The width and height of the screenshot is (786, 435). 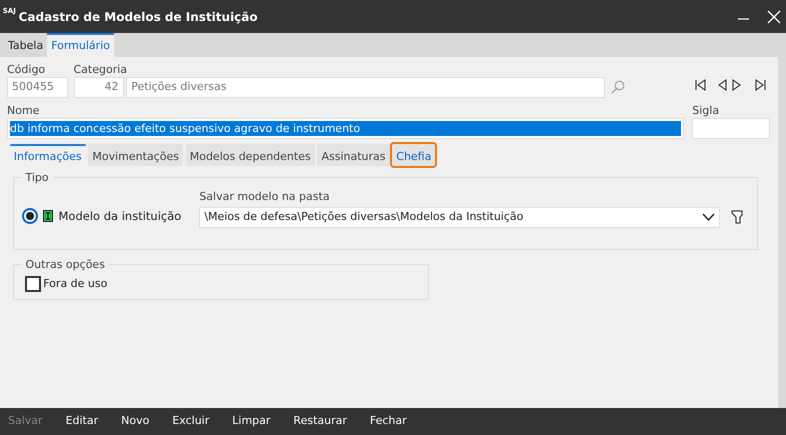 I want to click on toolbar-button: Excluir, so click(x=191, y=421).